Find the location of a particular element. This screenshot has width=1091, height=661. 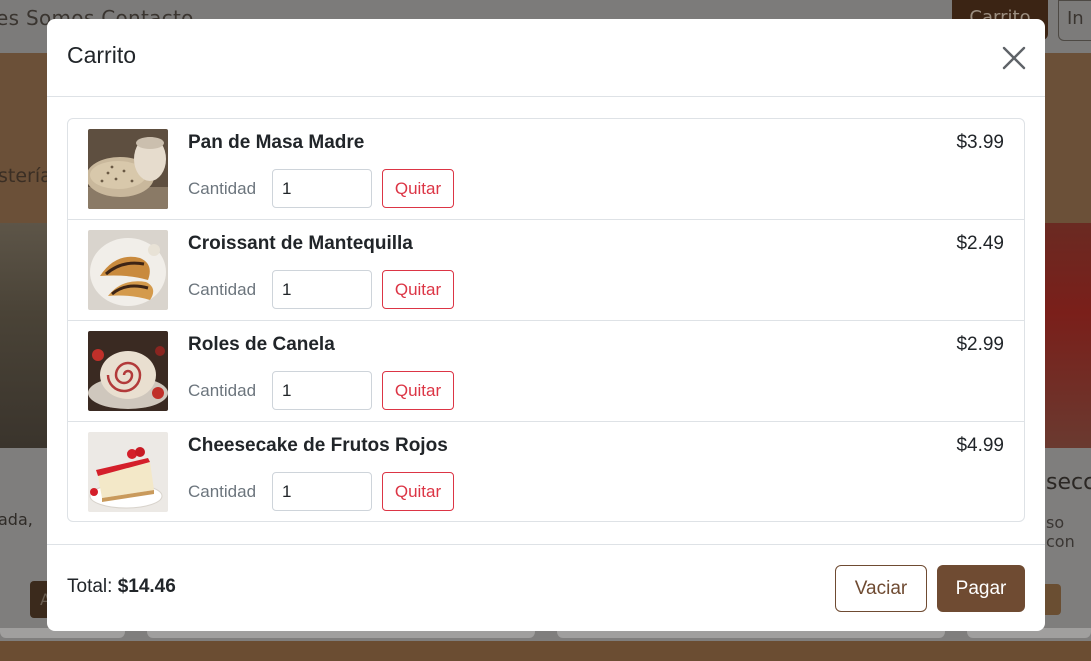

item-price: $3.99 is located at coordinates (980, 142).